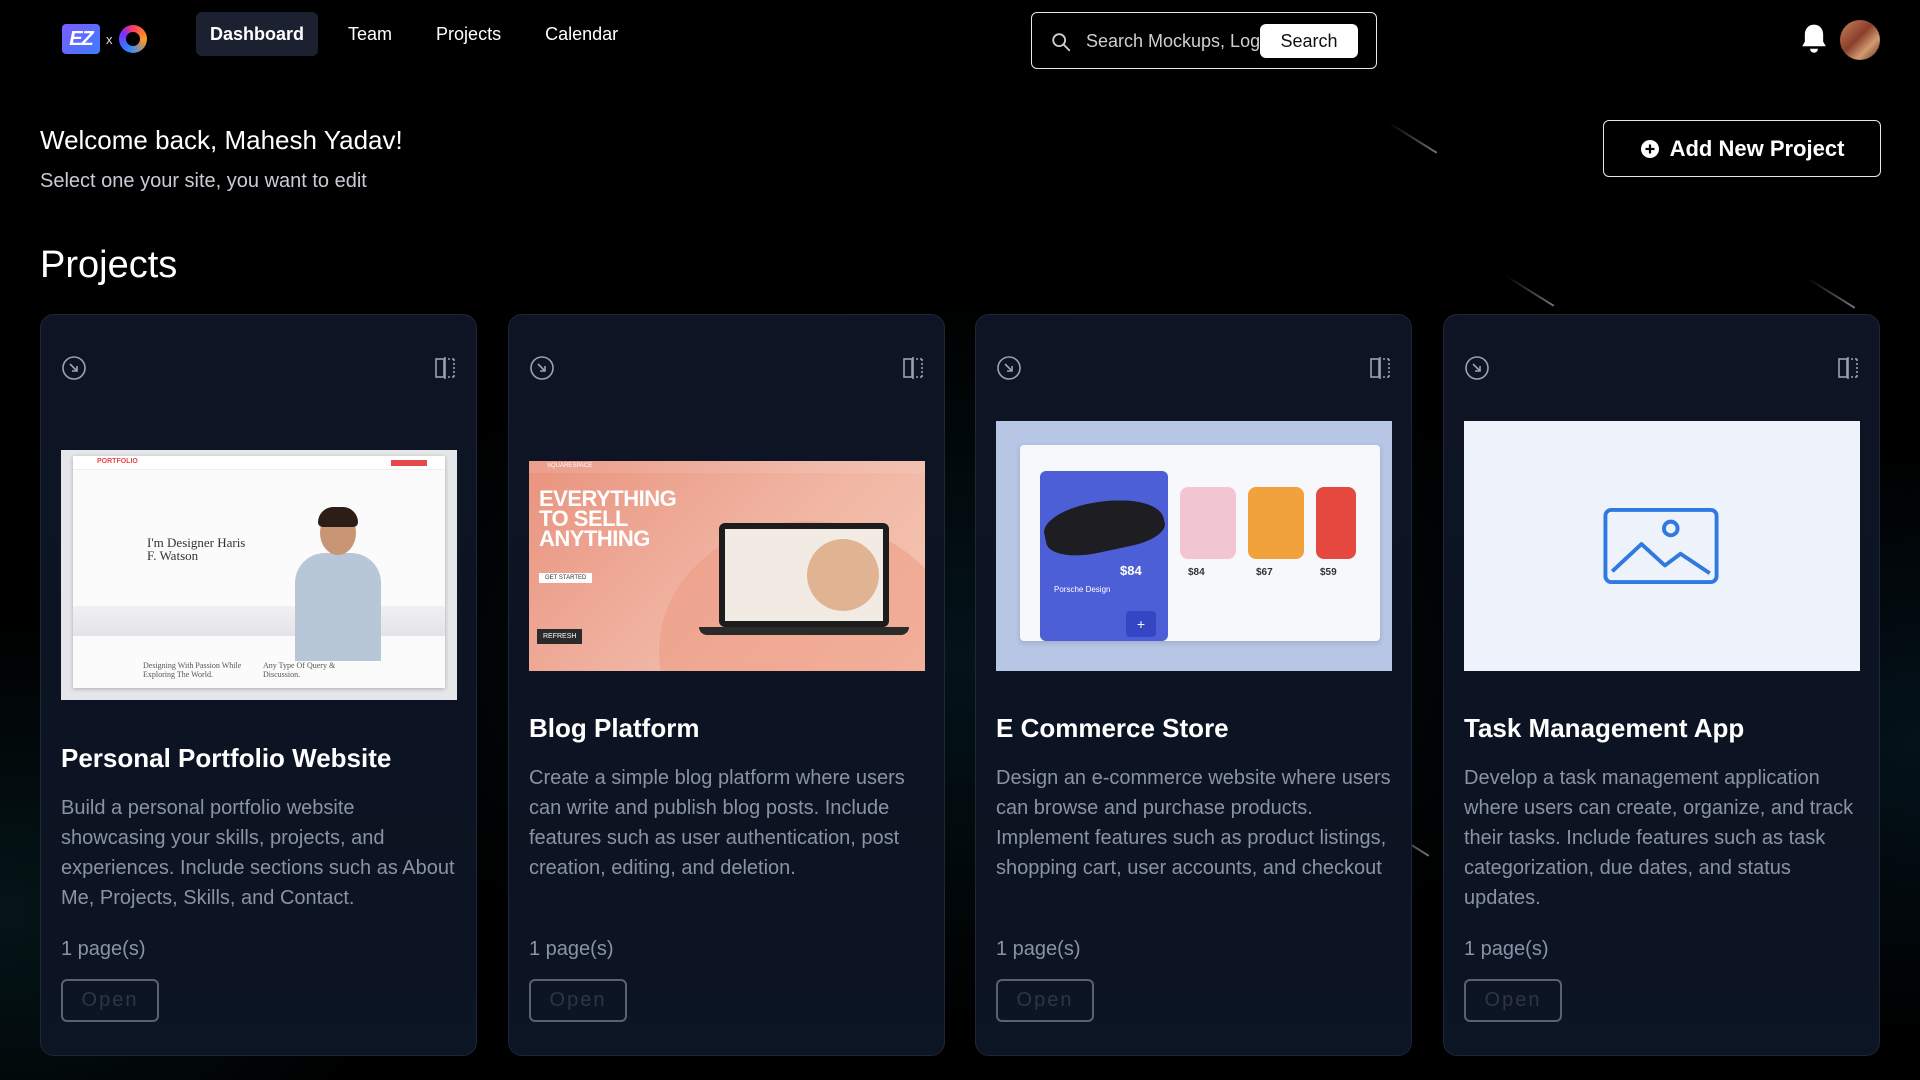 This screenshot has height=1080, width=1920. What do you see at coordinates (117, 461) in the screenshot?
I see `thumbnail-brand: PORTFOLIO` at bounding box center [117, 461].